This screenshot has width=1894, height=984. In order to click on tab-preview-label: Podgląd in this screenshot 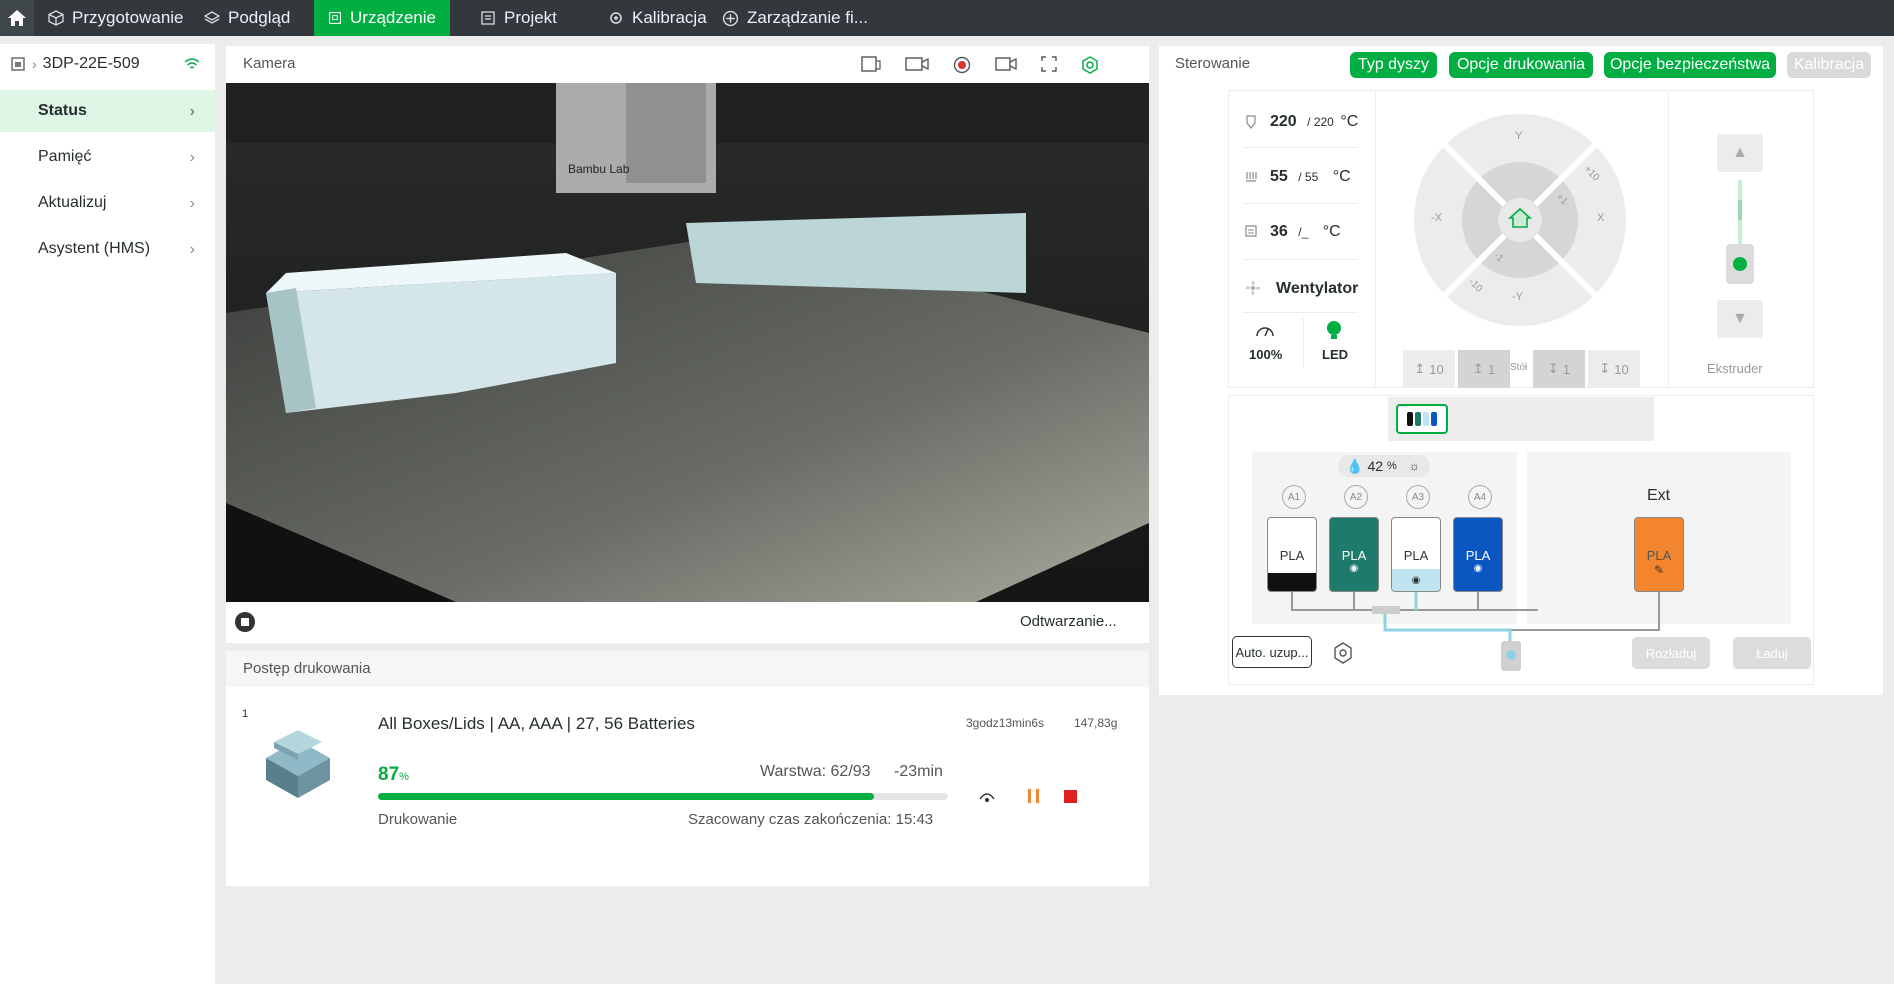, I will do `click(259, 17)`.